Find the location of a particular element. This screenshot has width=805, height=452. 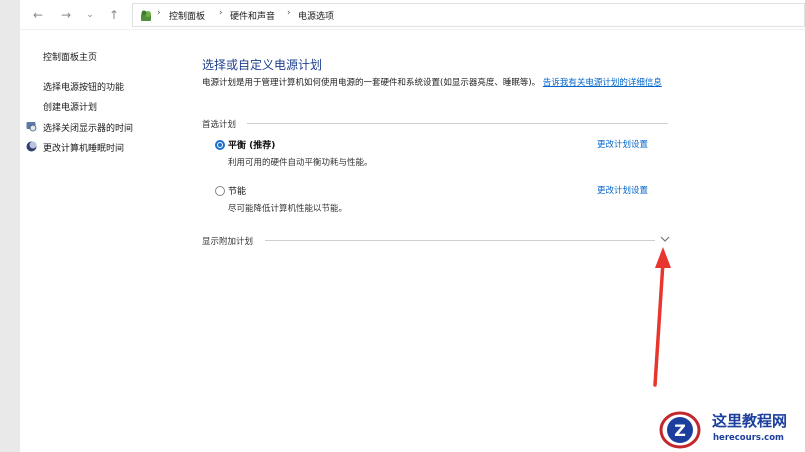

plan-balanced-radio is located at coordinates (220, 145).